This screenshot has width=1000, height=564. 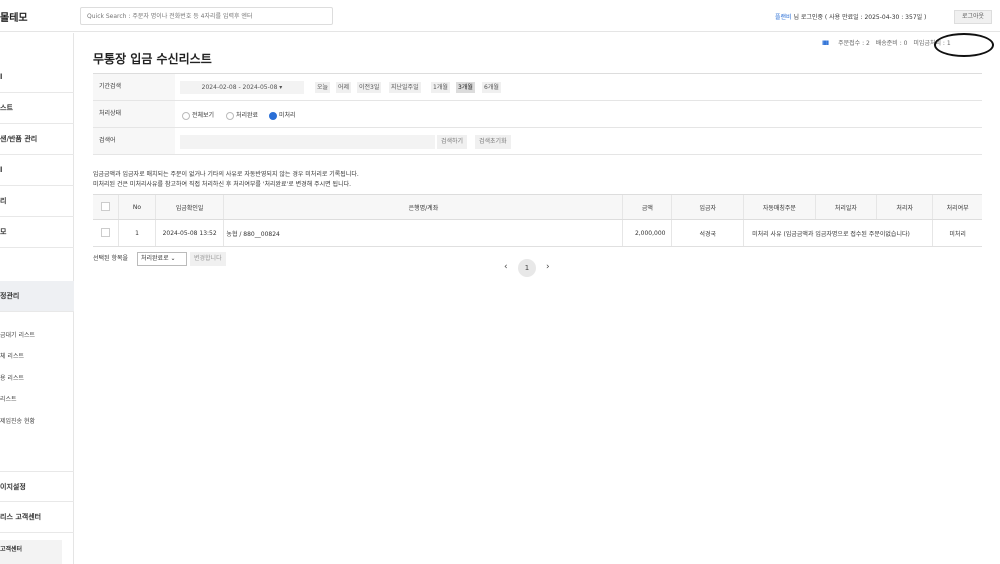 I want to click on cell-status: 미처리, so click(x=957, y=233).